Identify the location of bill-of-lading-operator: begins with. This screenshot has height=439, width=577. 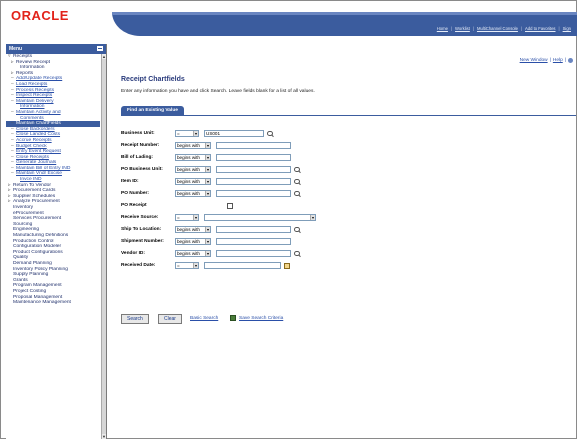
(193, 157).